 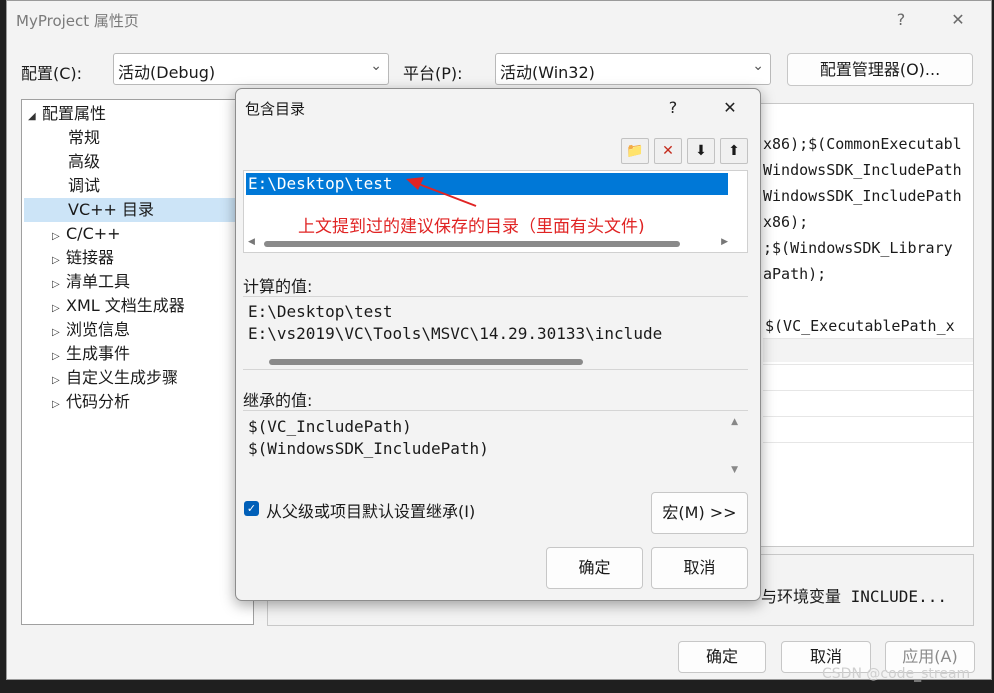 What do you see at coordinates (722, 657) in the screenshot?
I see `main-ok-button: 确定` at bounding box center [722, 657].